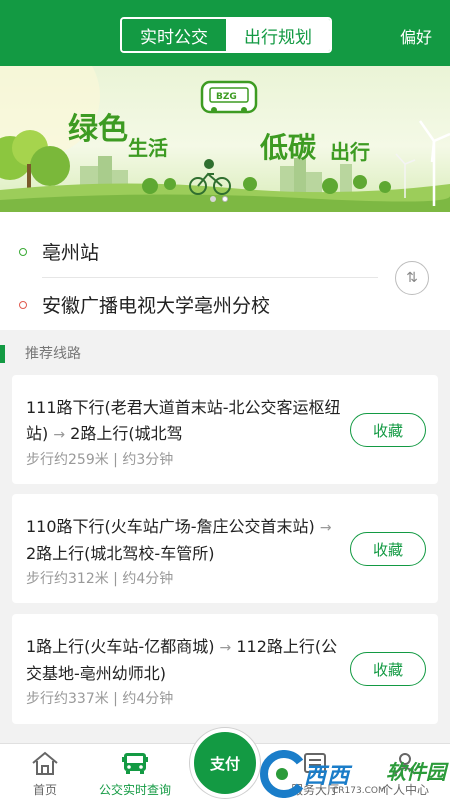 The image size is (450, 800). What do you see at coordinates (282, 774) in the screenshot?
I see `watermark-c-icon` at bounding box center [282, 774].